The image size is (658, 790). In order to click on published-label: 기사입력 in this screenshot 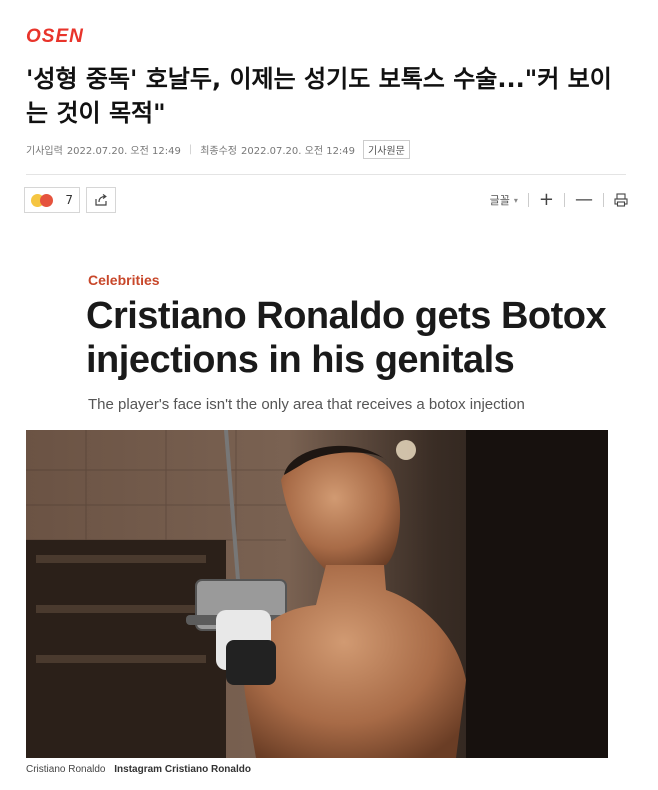, I will do `click(44, 151)`.